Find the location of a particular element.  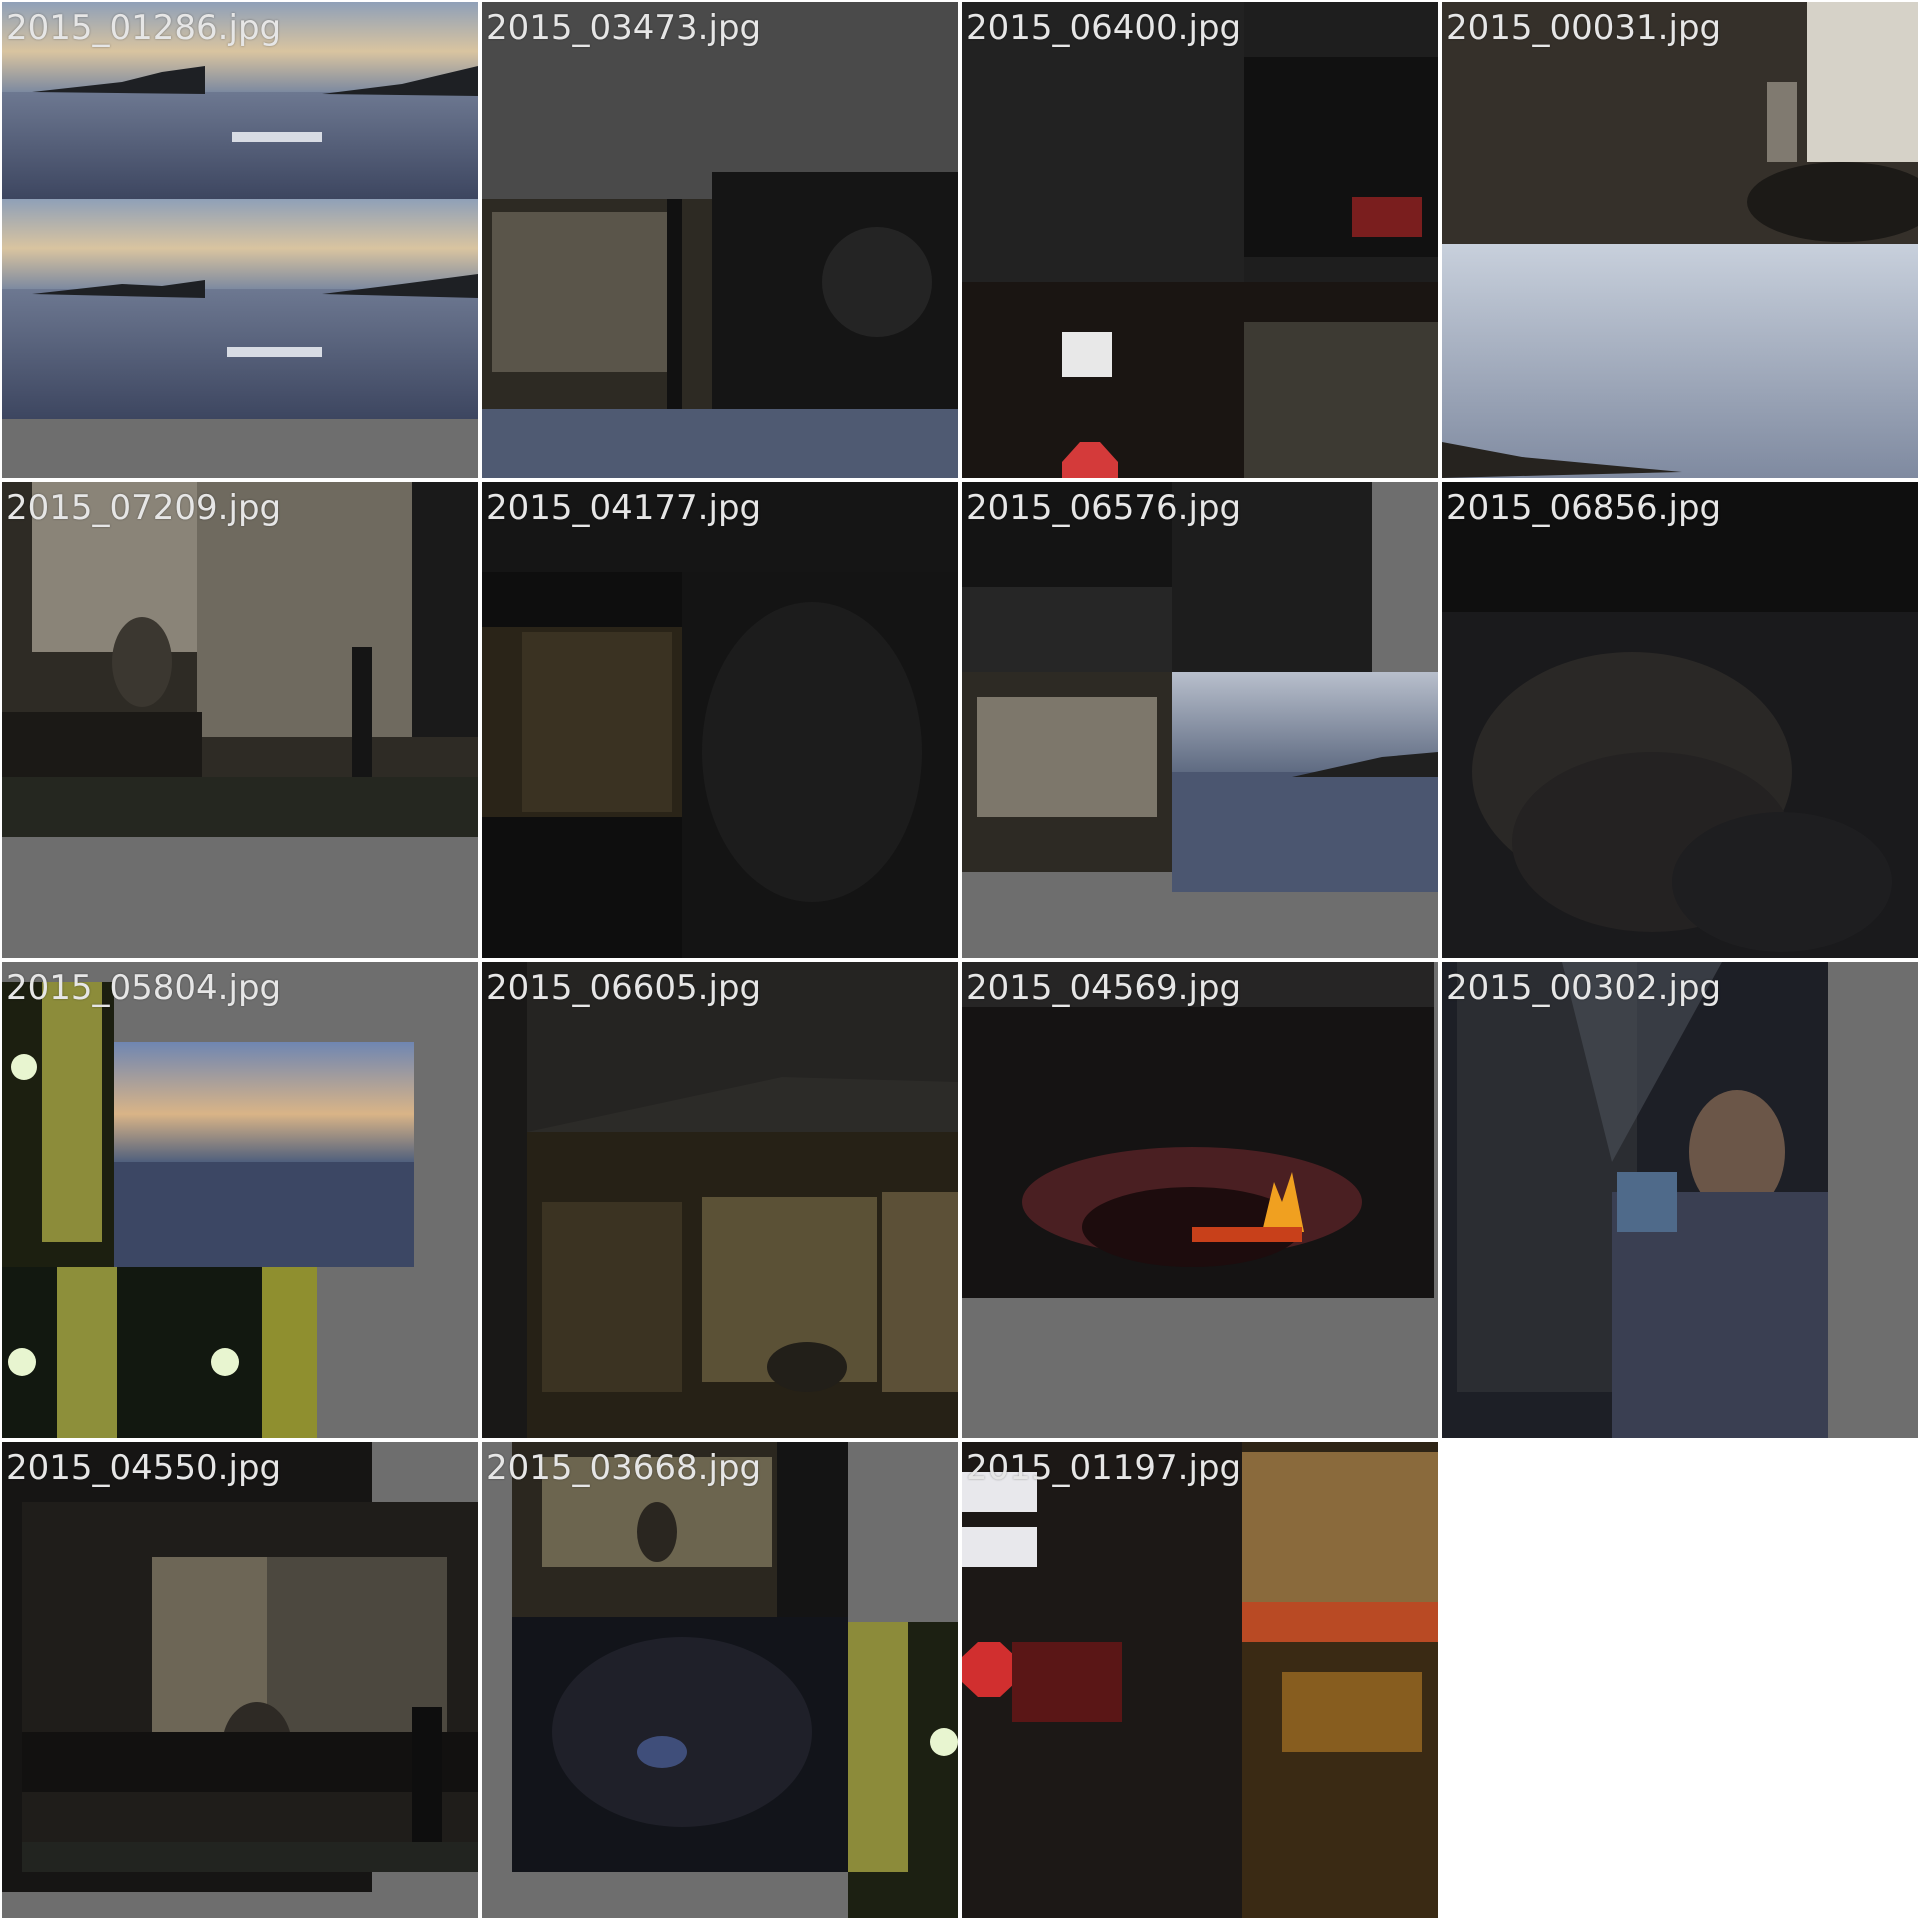

thumbnail-filename: 2015_04177.jpg is located at coordinates (624, 508).